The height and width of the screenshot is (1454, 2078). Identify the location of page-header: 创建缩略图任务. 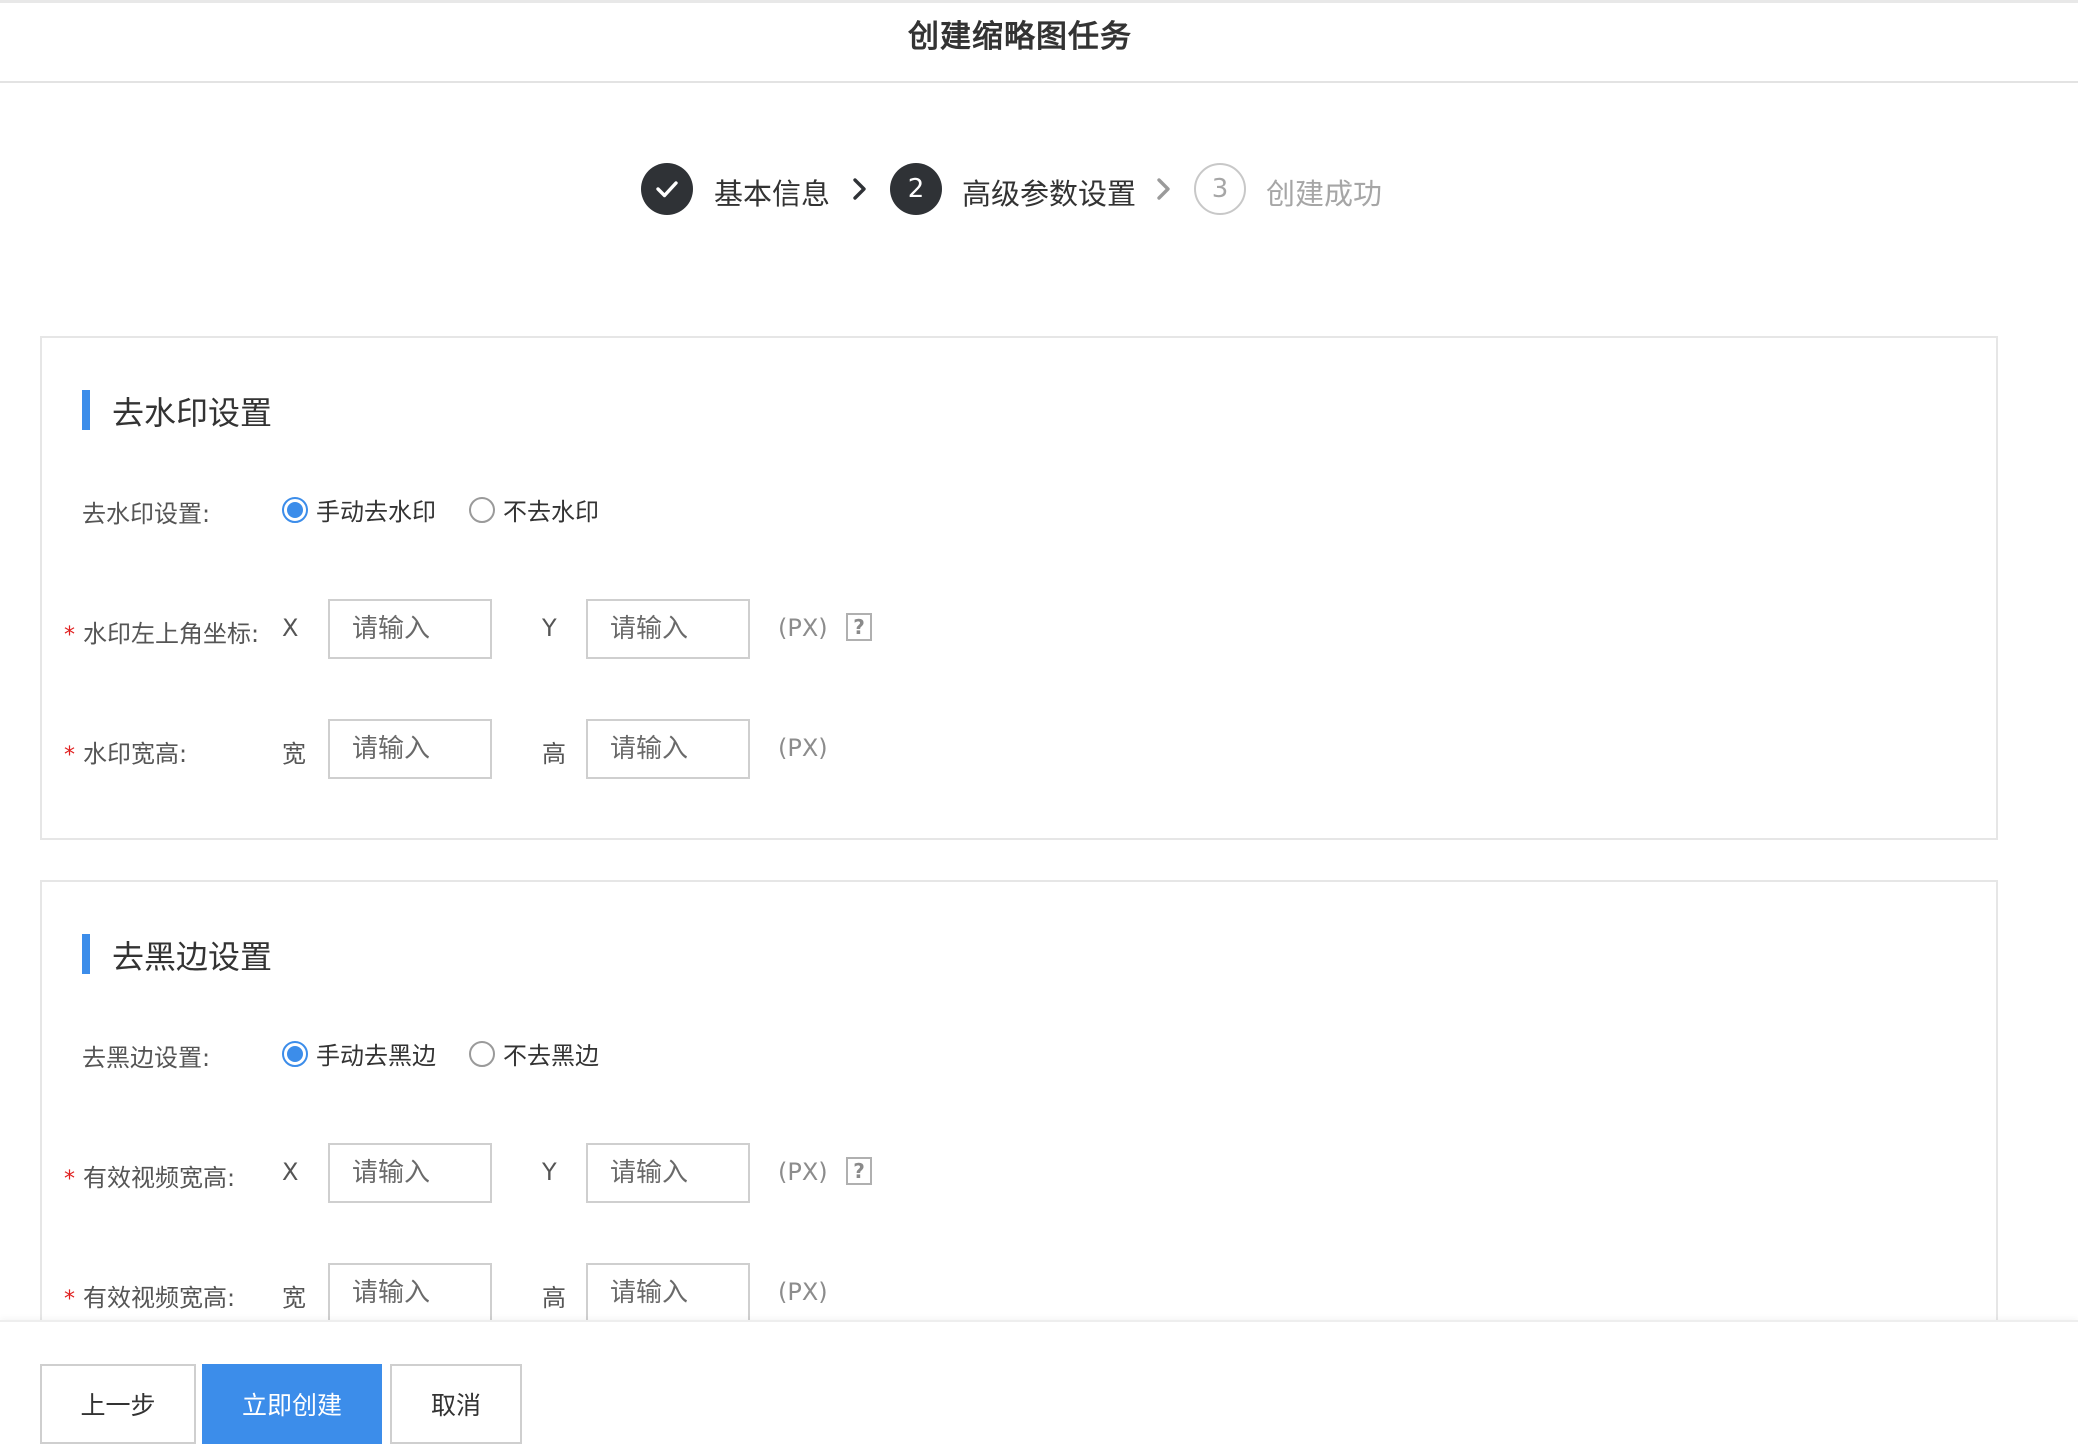
(1039, 43).